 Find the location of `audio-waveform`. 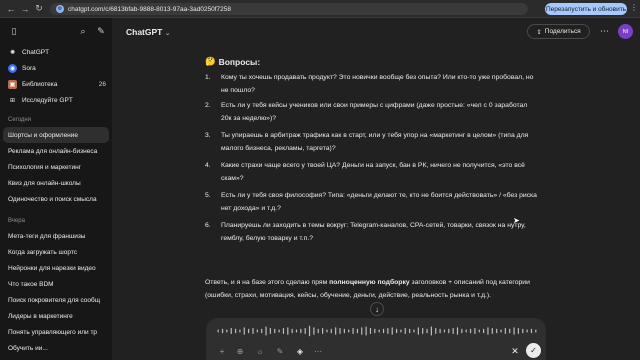

audio-waveform is located at coordinates (377, 331).